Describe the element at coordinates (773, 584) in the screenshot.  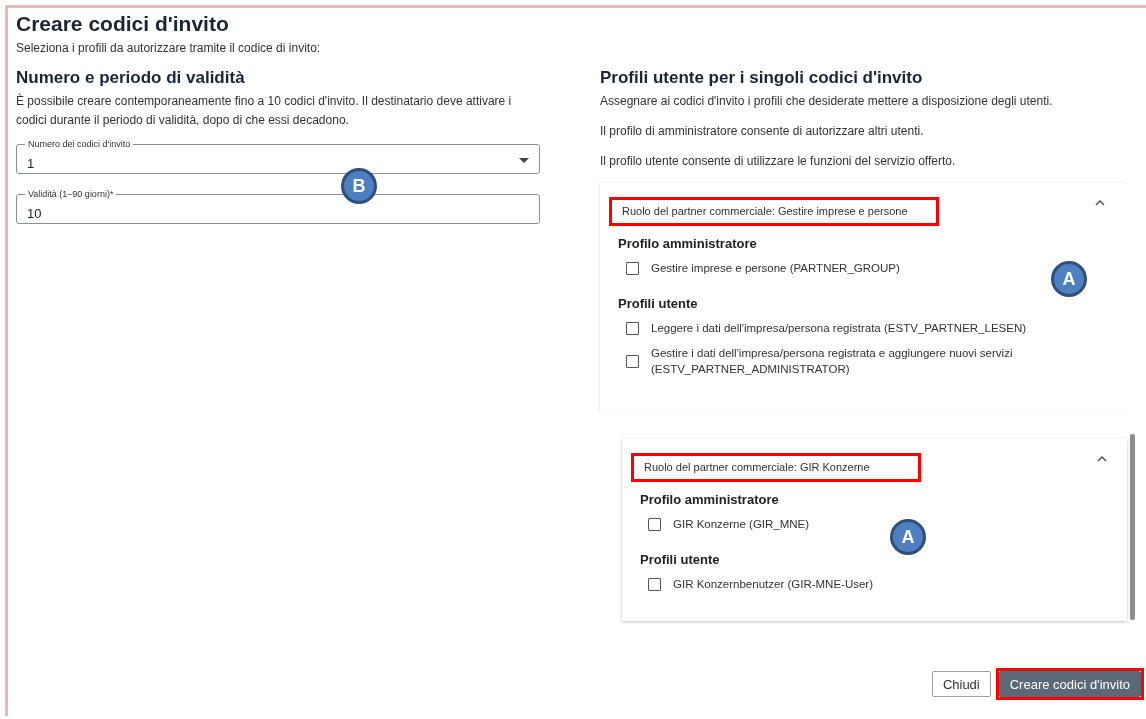
I see `checkbox-label: GIR Konzernbenutzer (GIR-MNE-User)` at that location.